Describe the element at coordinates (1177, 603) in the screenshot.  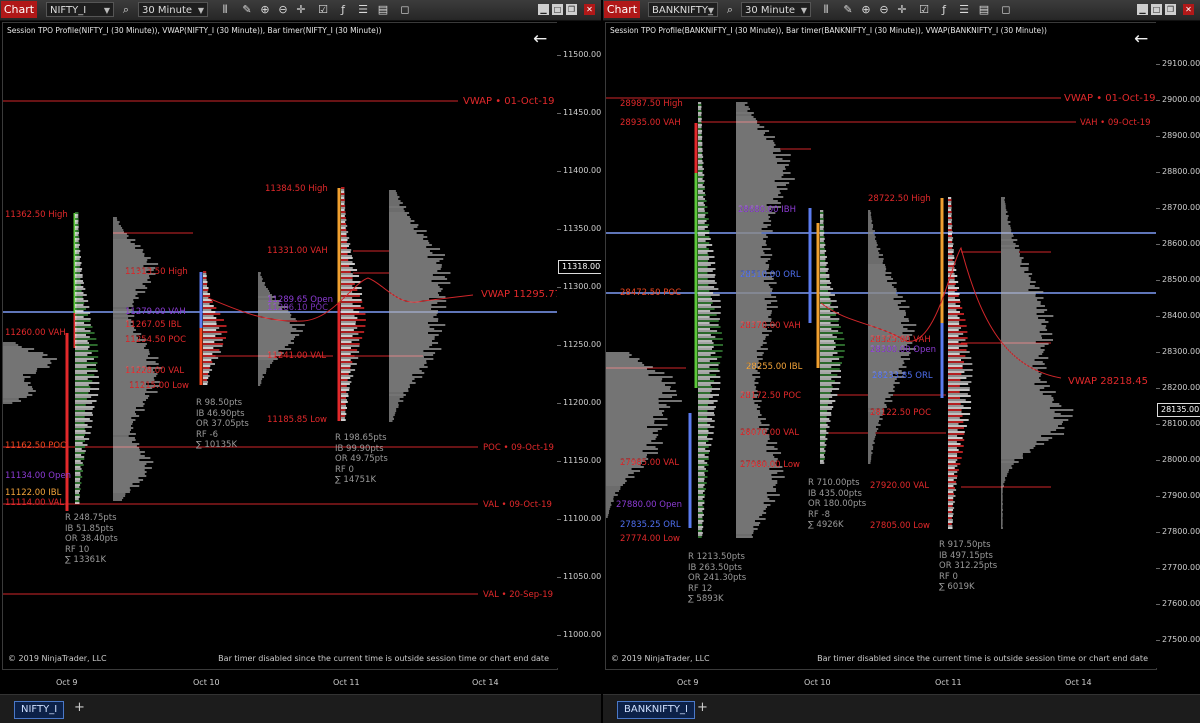
I see `price-tick: 27600.00` at that location.